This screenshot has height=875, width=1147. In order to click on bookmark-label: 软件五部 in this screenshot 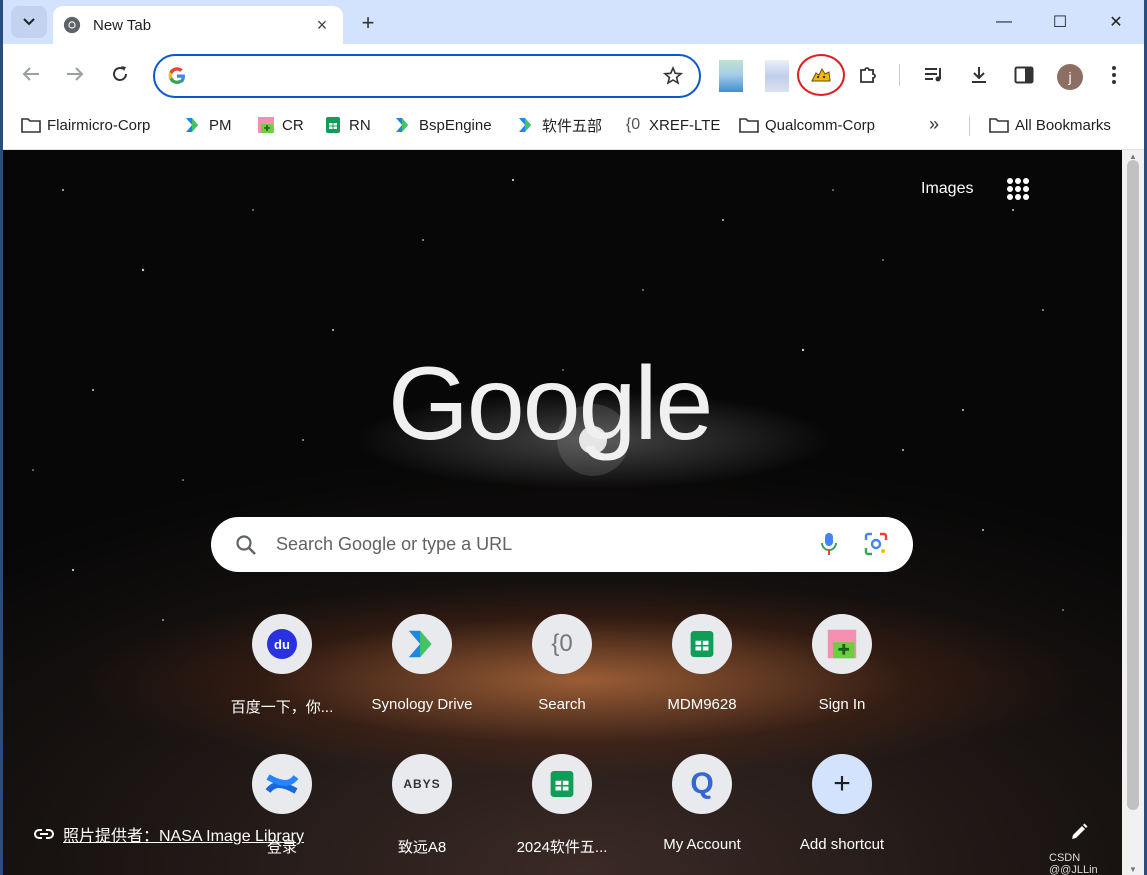, I will do `click(572, 126)`.